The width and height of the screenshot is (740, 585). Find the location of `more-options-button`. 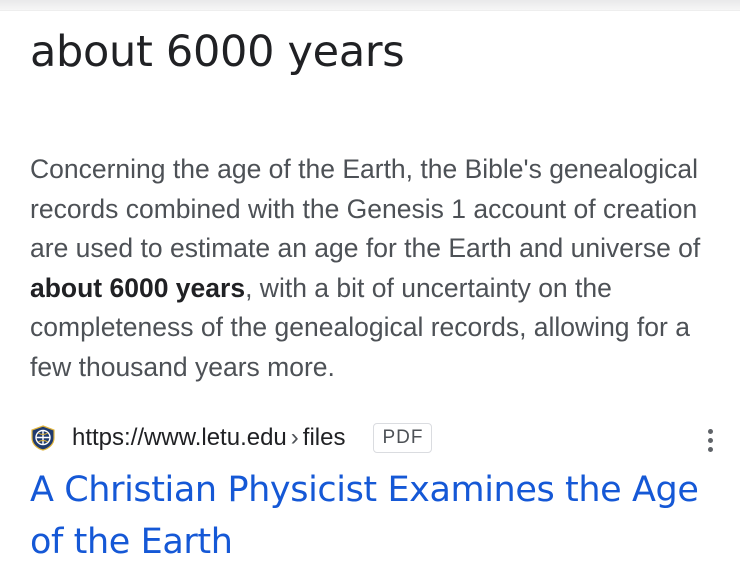

more-options-button is located at coordinates (710, 440).